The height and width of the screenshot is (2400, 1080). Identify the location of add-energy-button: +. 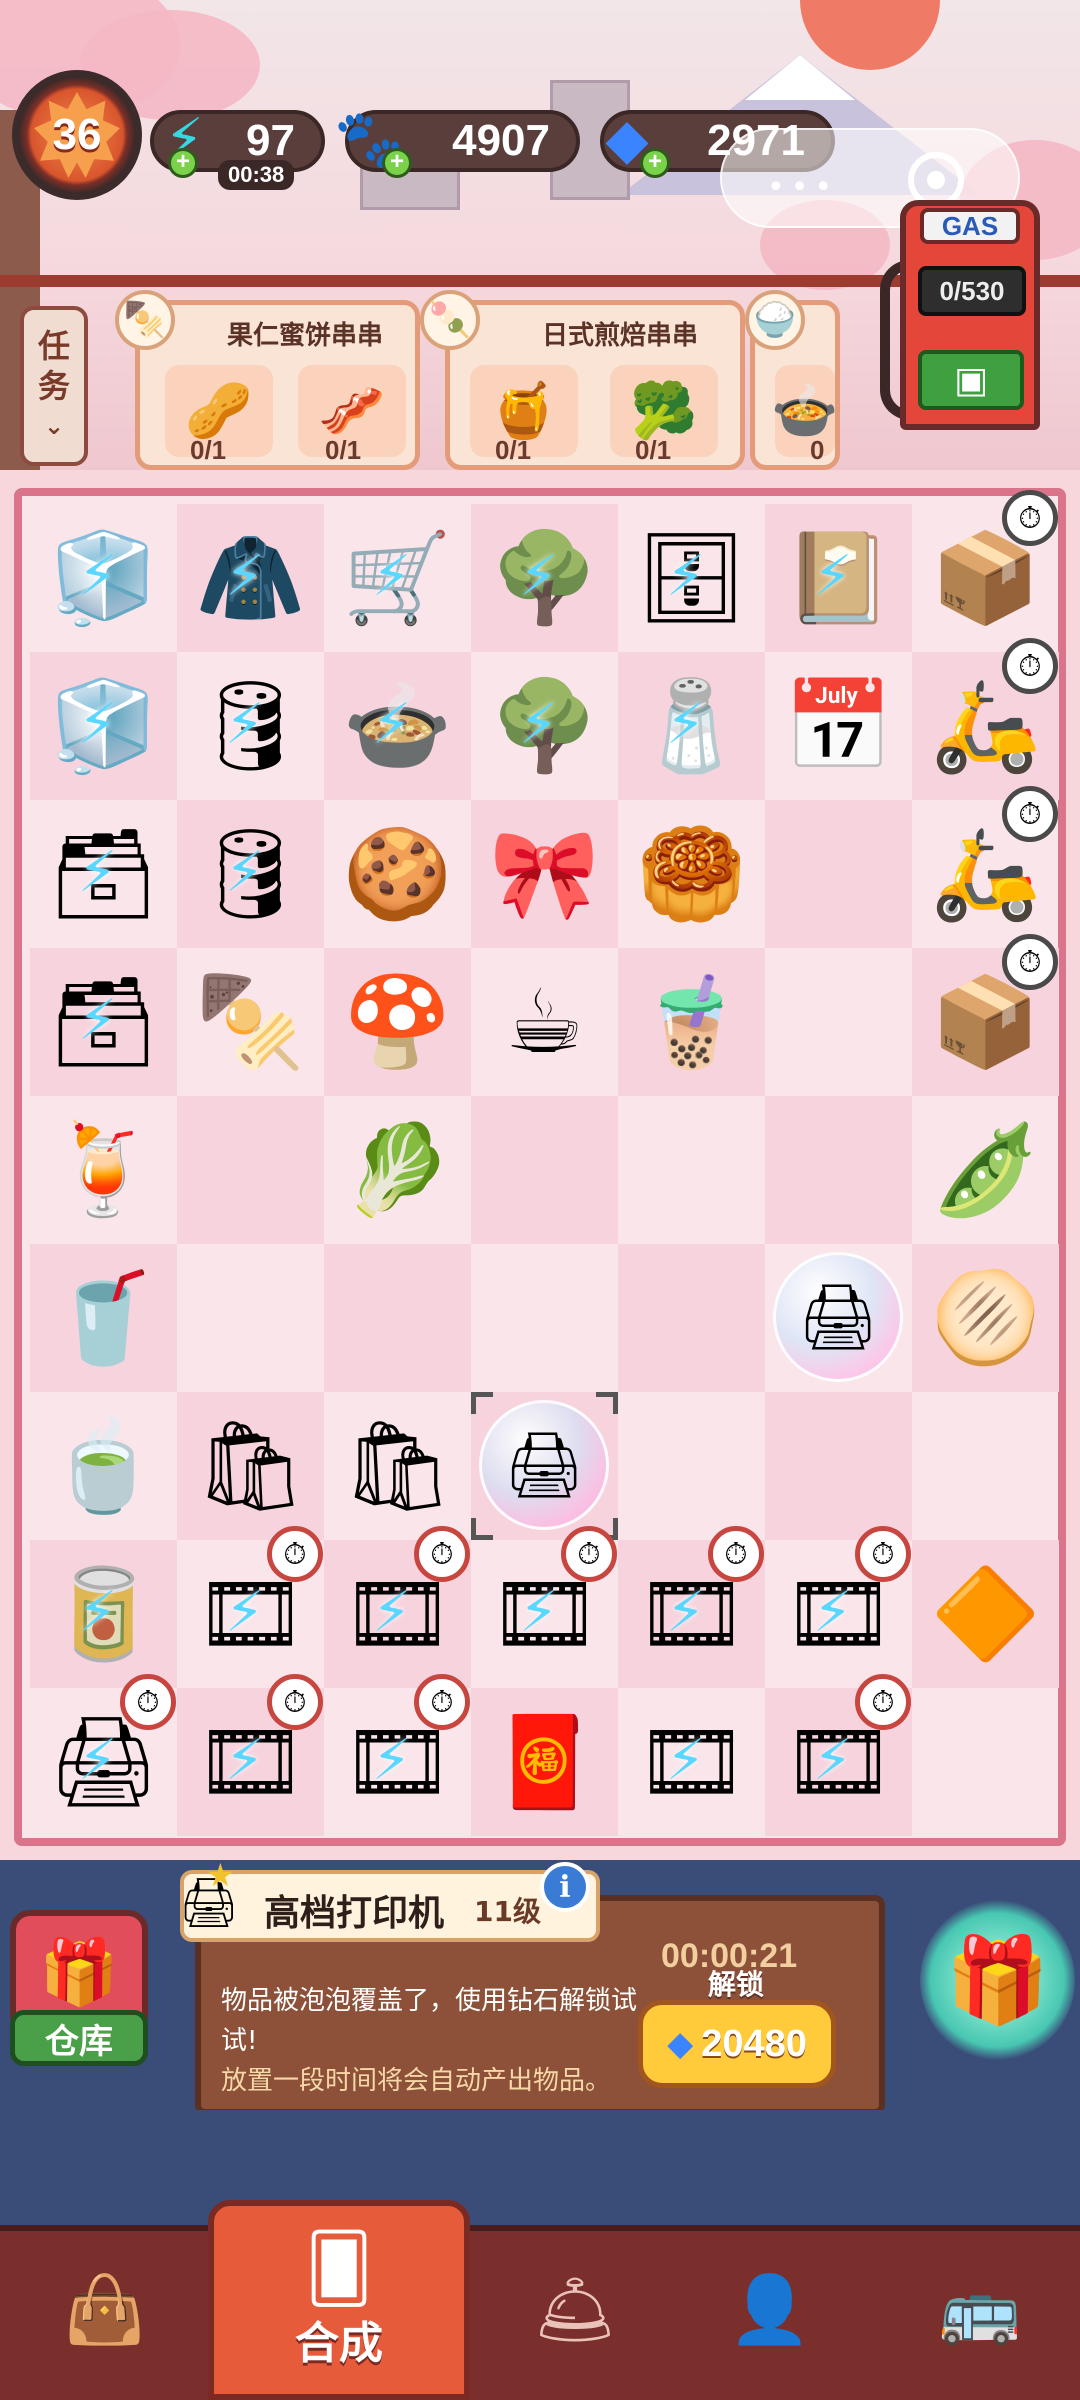
(183, 163).